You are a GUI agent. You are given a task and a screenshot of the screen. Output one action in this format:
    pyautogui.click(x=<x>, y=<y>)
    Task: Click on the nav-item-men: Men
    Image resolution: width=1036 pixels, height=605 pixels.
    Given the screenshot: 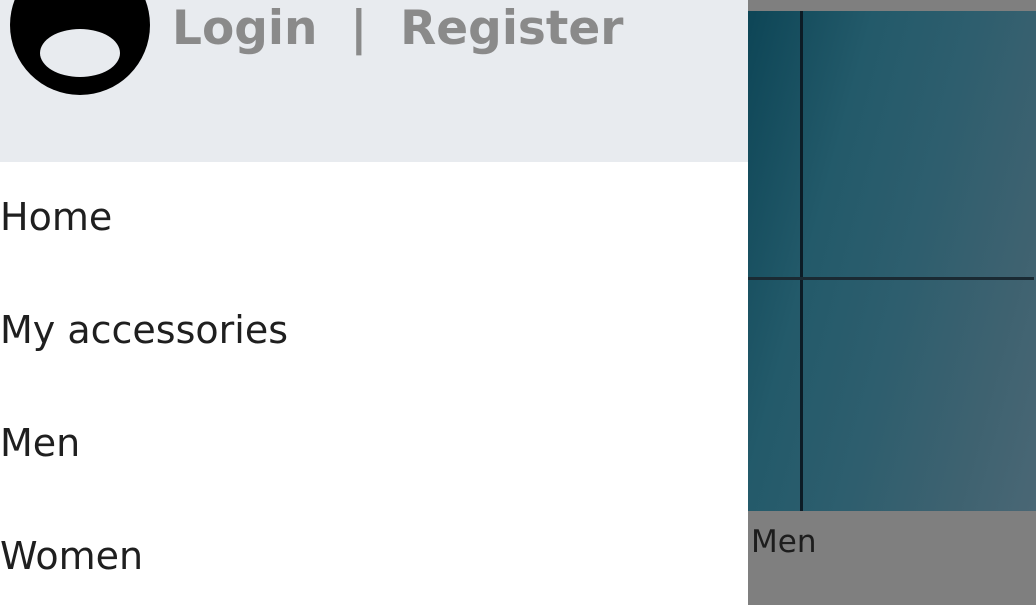 What is the action you would take?
    pyautogui.click(x=374, y=444)
    